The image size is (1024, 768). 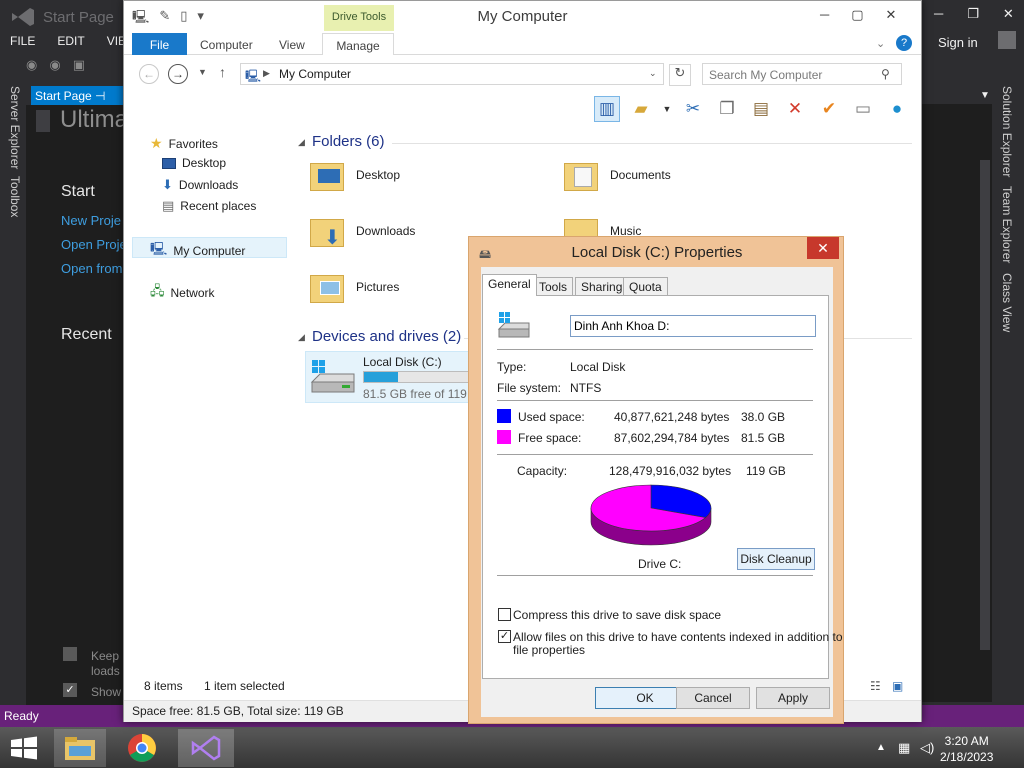 What do you see at coordinates (1007, 302) in the screenshot?
I see `class-view-tab: Class View` at bounding box center [1007, 302].